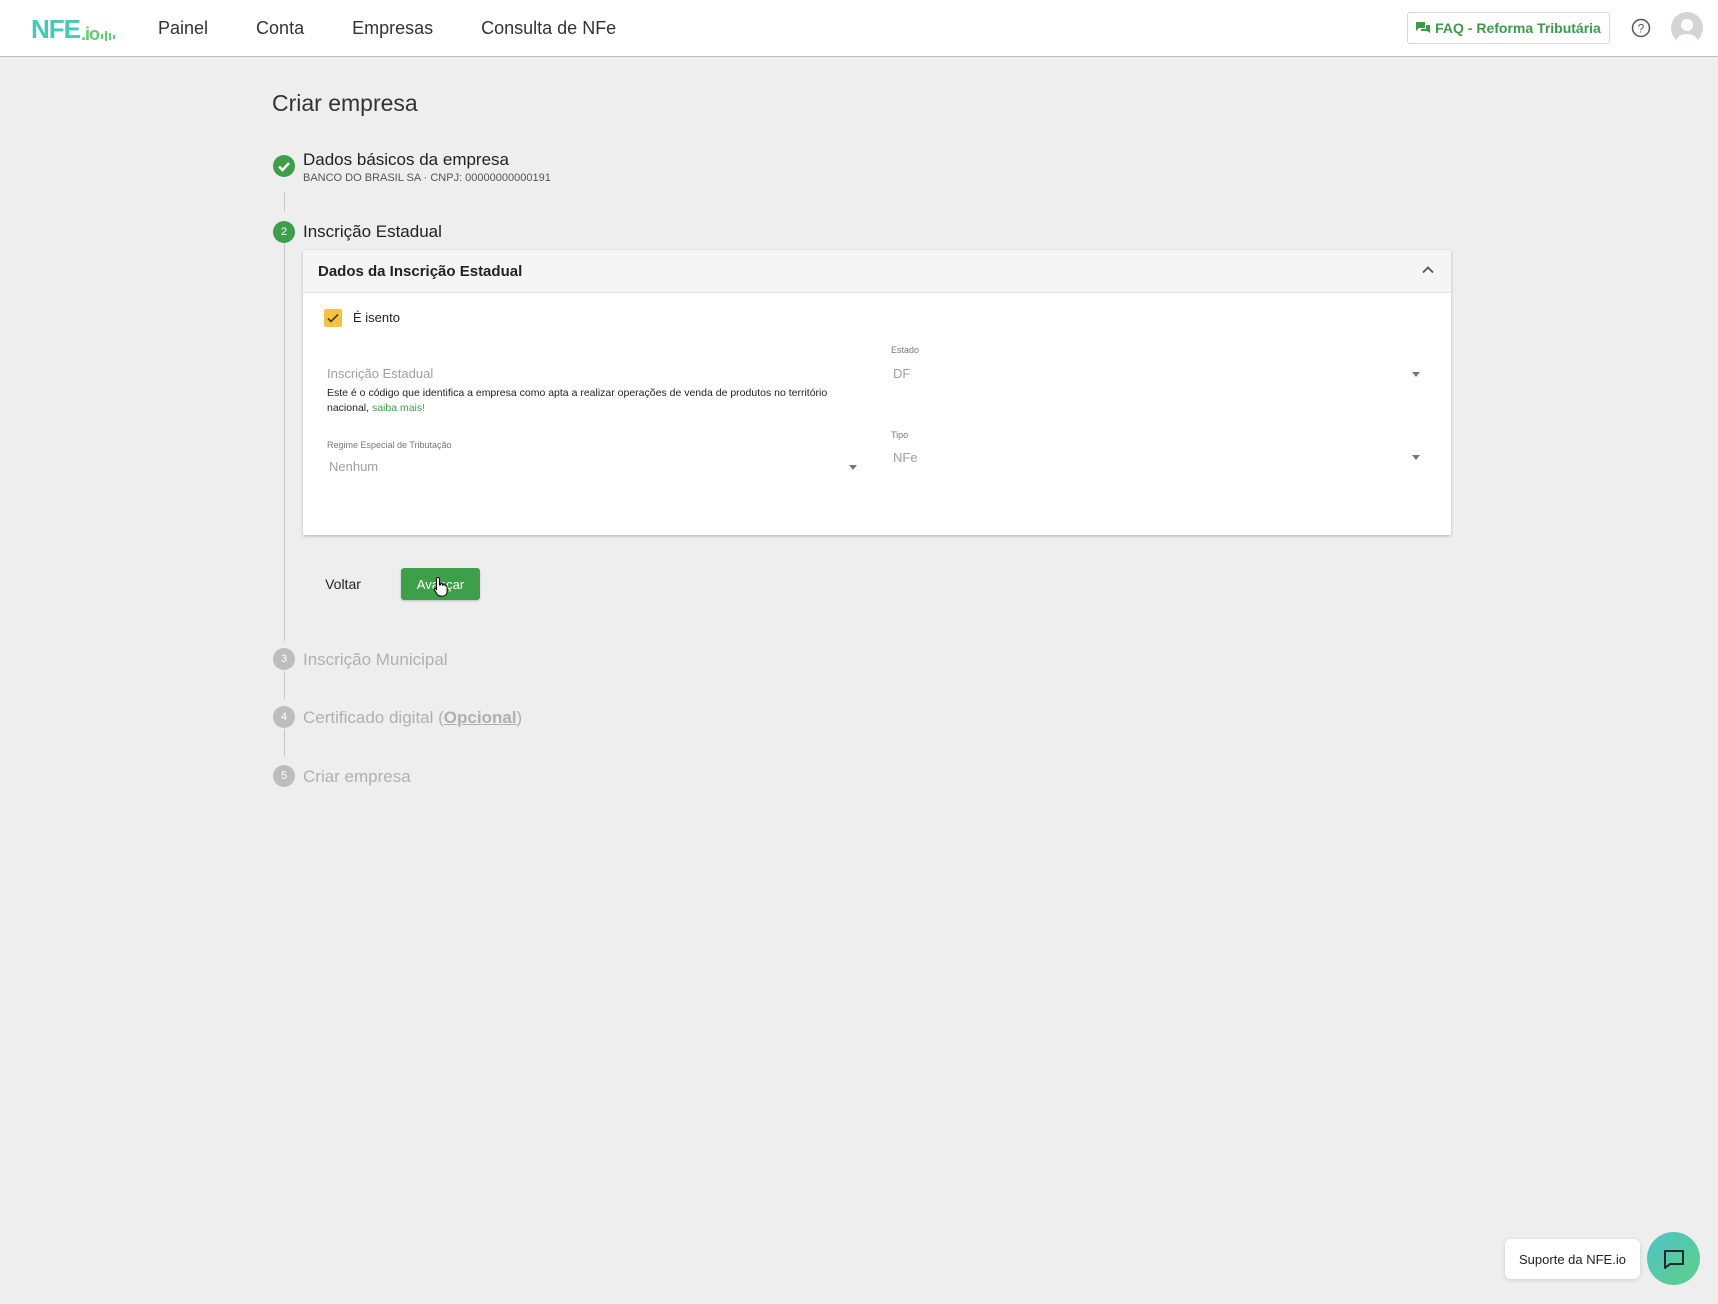 The image size is (1718, 1304). I want to click on logo-wave-icon, so click(108, 36).